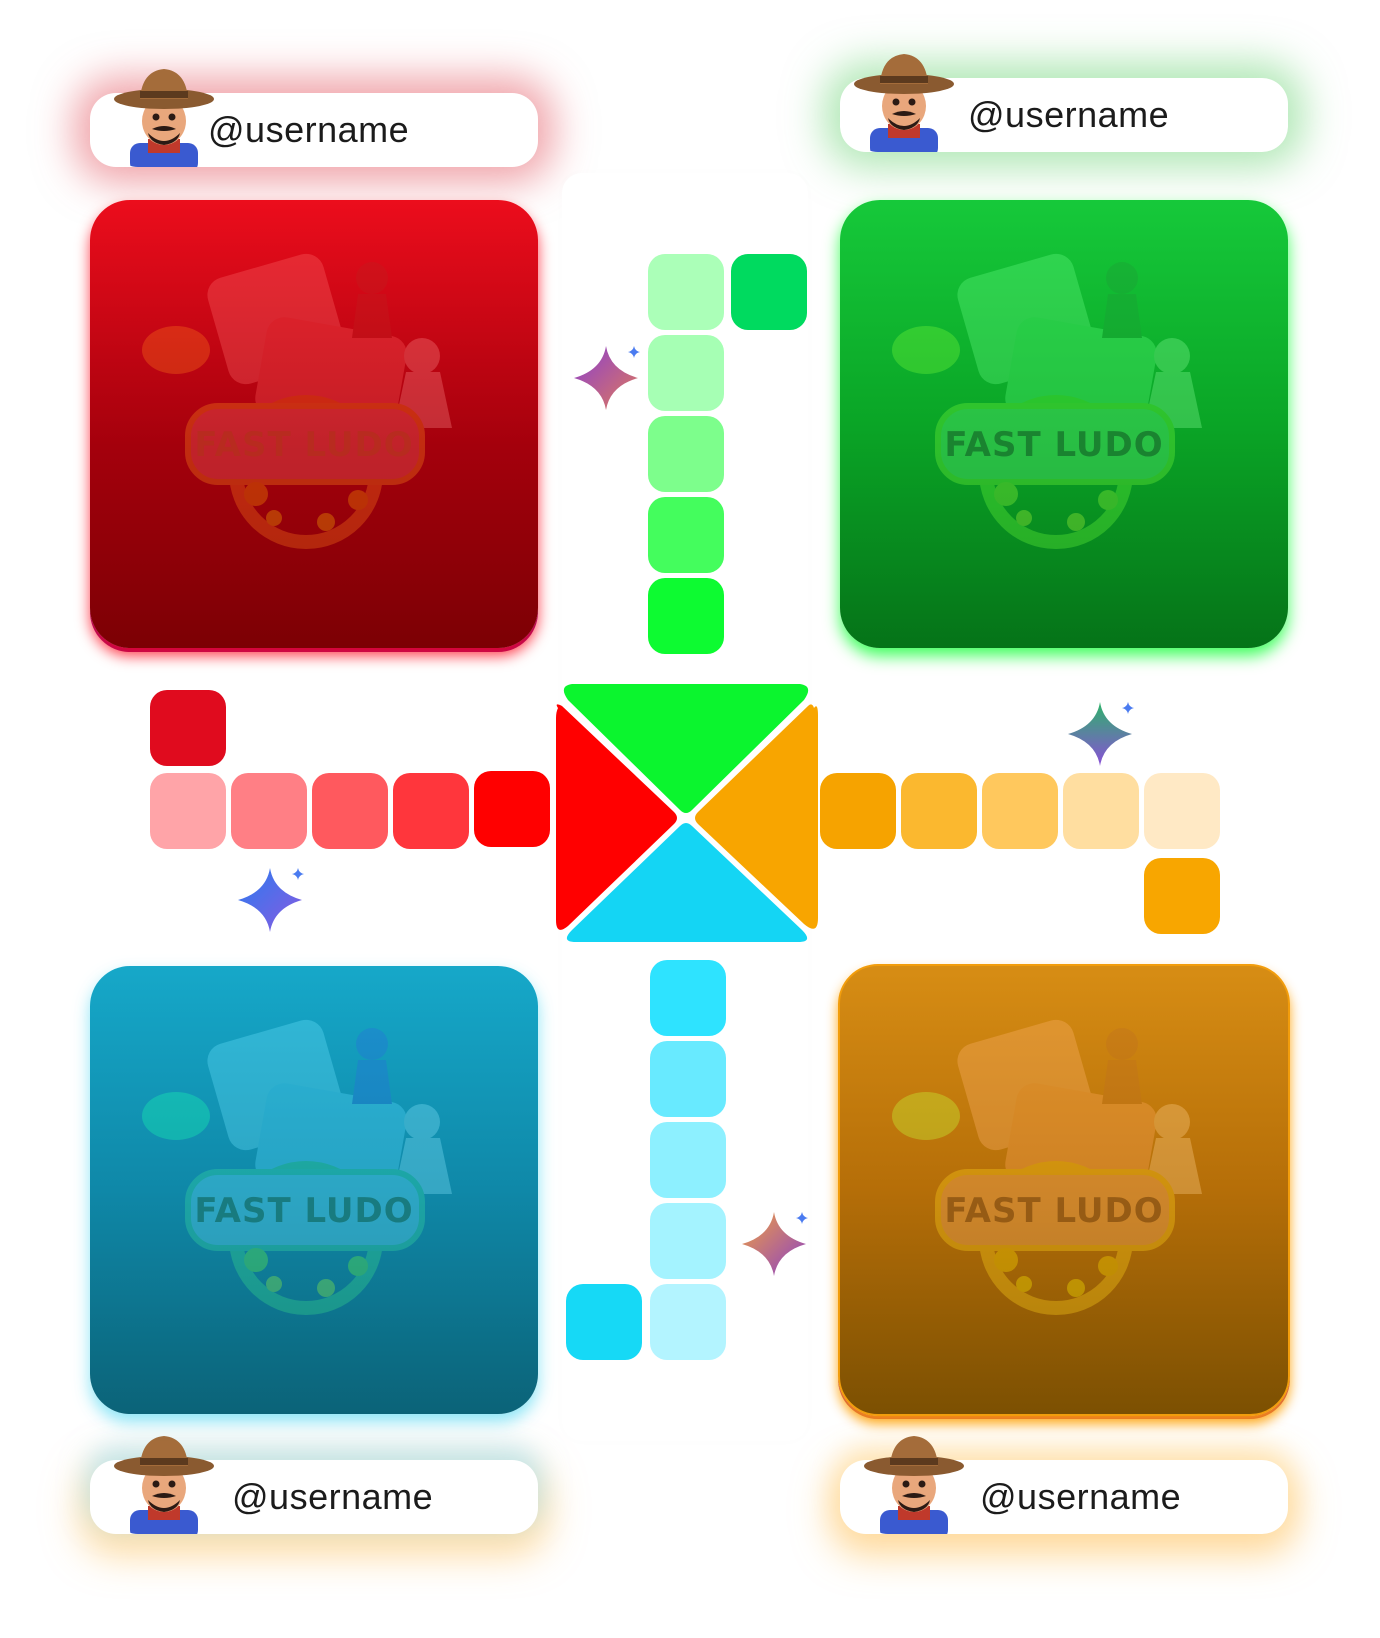  What do you see at coordinates (188, 728) in the screenshot?
I see `track-cell-red-start` at bounding box center [188, 728].